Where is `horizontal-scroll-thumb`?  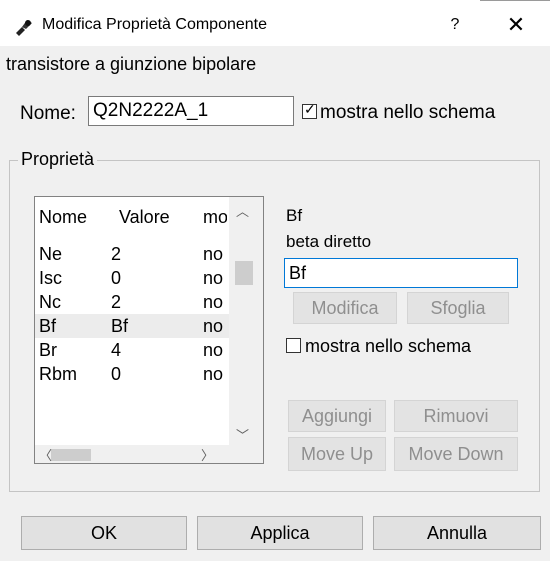 horizontal-scroll-thumb is located at coordinates (71, 455).